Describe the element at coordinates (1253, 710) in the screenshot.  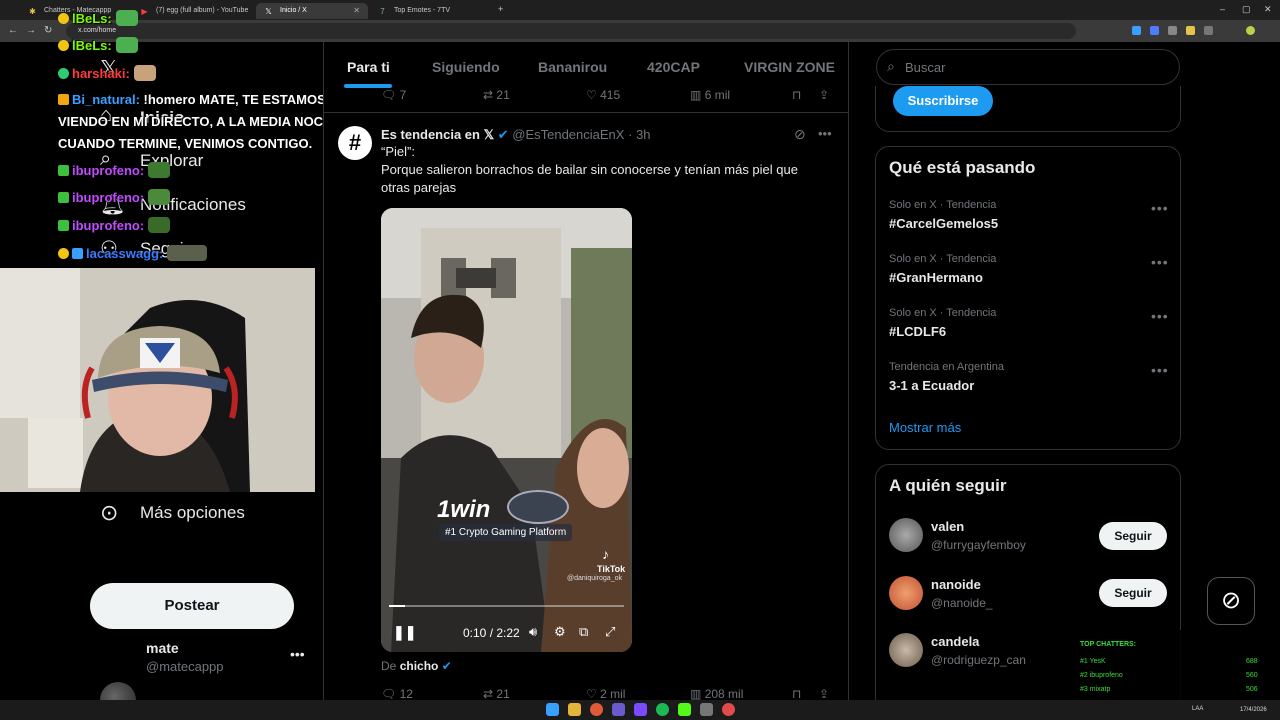
I see `clock-date: 17/4/2026` at that location.